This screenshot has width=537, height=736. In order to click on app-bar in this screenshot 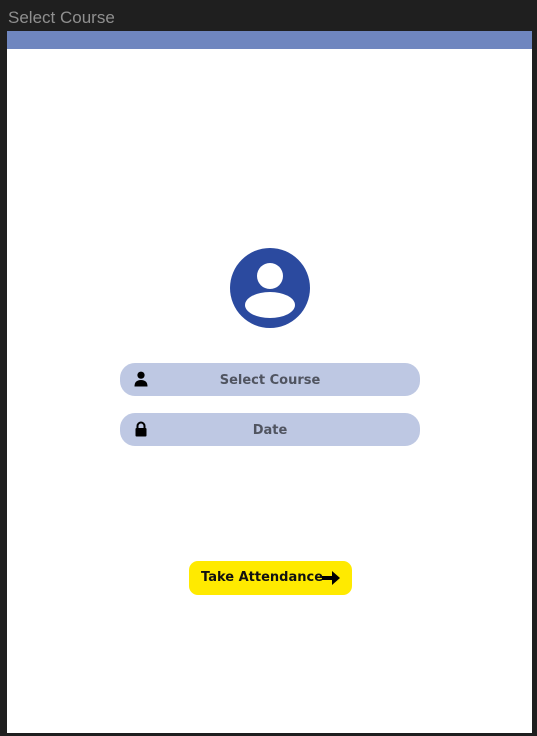, I will do `click(269, 40)`.